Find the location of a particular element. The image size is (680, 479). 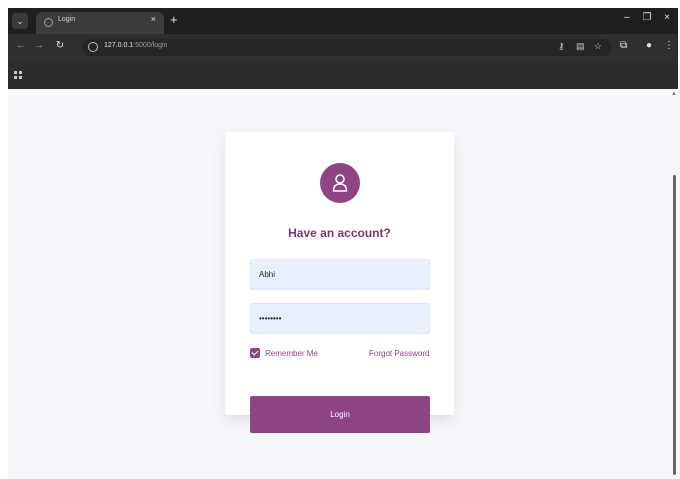

extensions-icon: ⧉ is located at coordinates (623, 45).